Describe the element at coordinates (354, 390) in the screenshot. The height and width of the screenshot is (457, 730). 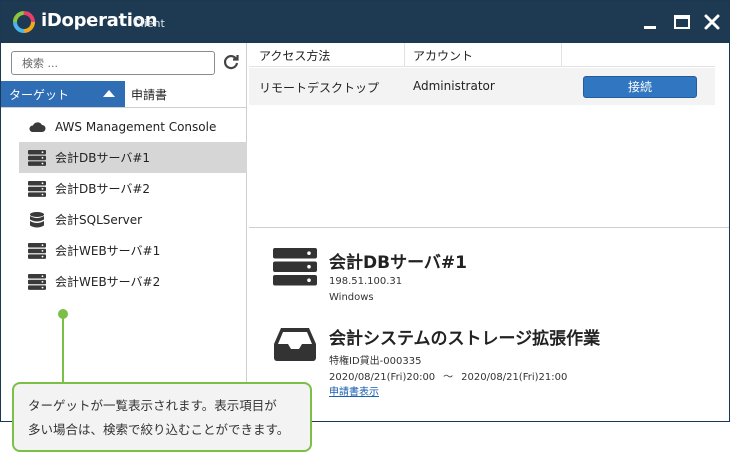
I see `view-request-link: 申請書表示` at that location.